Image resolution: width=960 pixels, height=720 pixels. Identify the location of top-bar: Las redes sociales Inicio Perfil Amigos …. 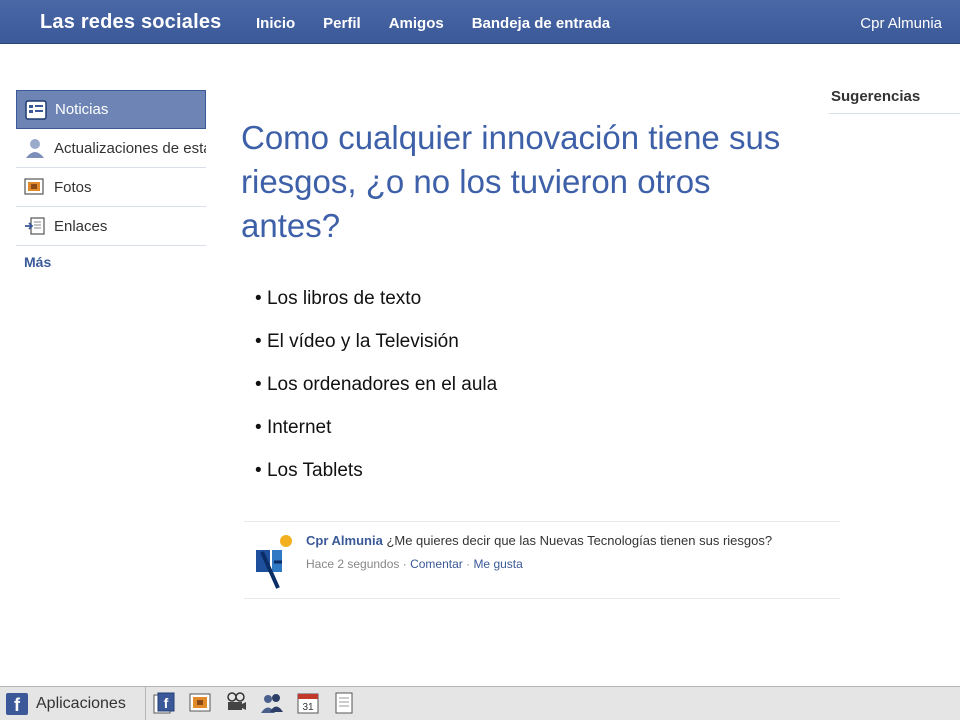
(480, 22).